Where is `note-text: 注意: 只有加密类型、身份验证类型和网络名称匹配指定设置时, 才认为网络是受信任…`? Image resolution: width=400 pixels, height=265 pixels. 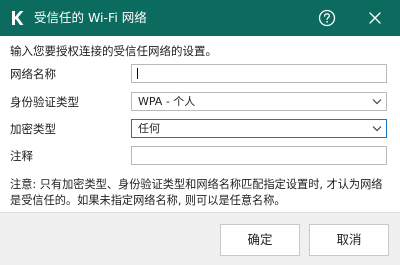
note-text: 注意: 只有加密类型、身份验证类型和网络名称匹配指定设置时, 才认为网络是受信任… is located at coordinates (196, 192).